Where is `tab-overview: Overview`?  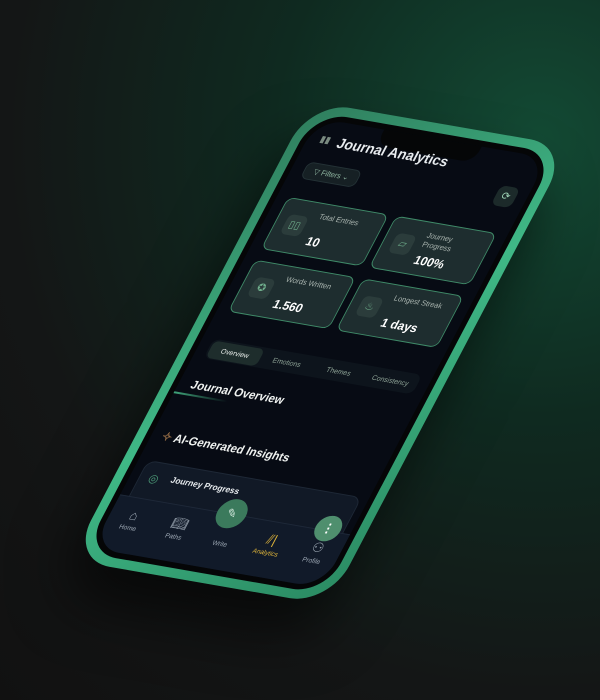
tab-overview: Overview is located at coordinates (235, 353).